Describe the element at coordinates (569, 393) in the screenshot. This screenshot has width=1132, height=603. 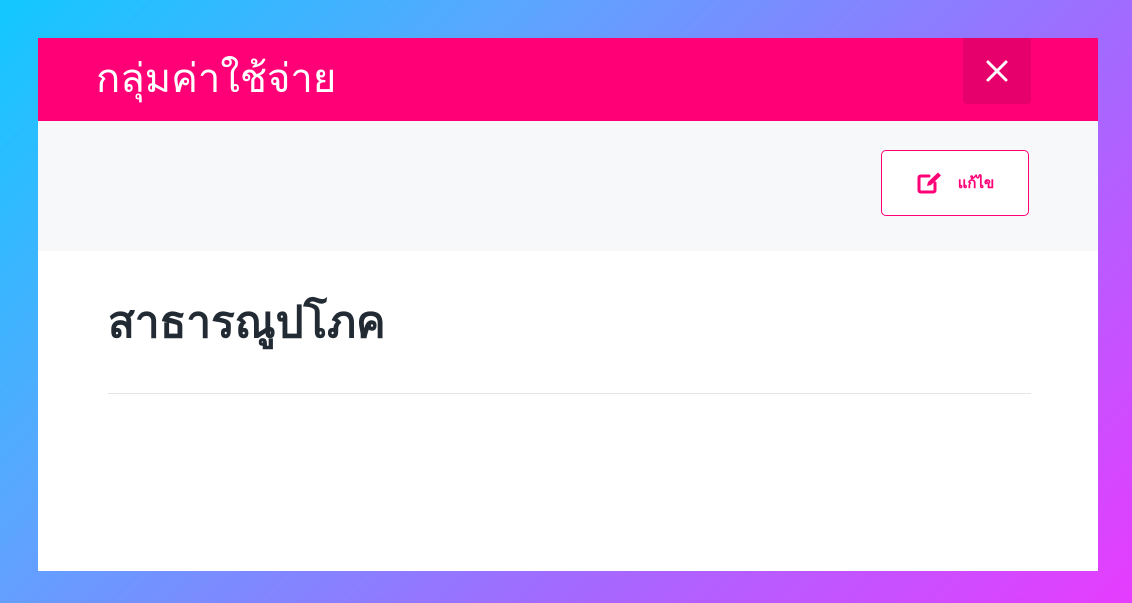
I see `divider` at that location.